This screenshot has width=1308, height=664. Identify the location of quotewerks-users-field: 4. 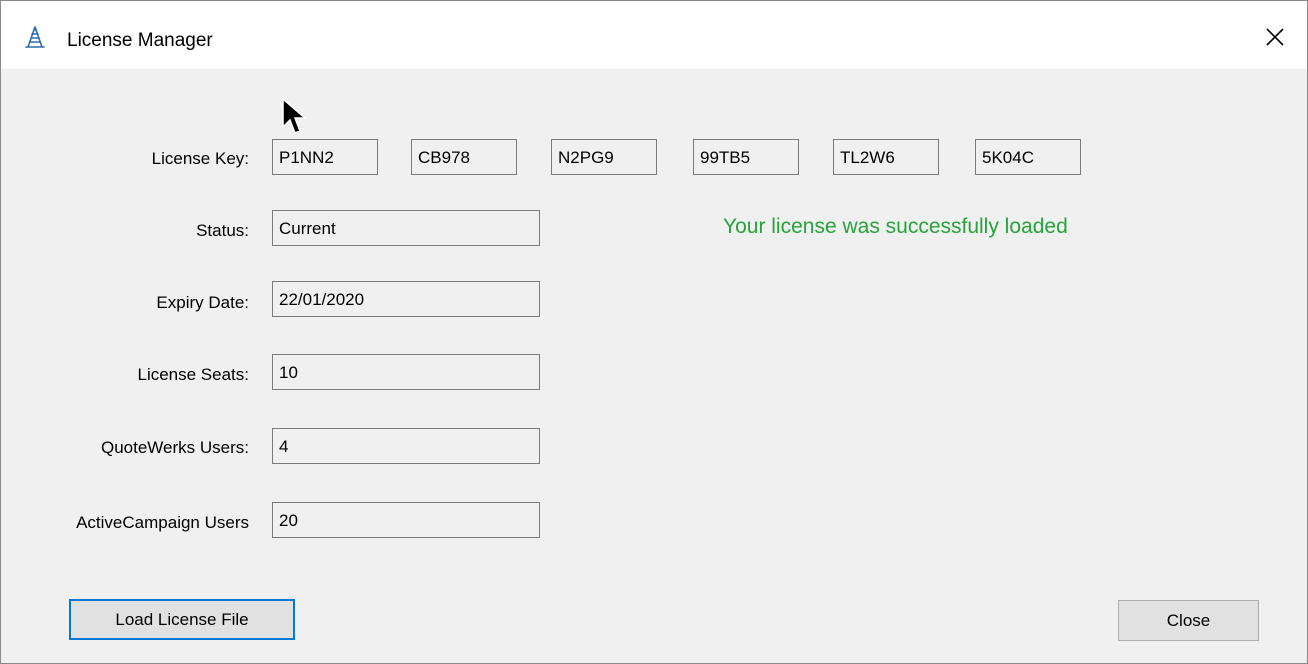
(406, 446).